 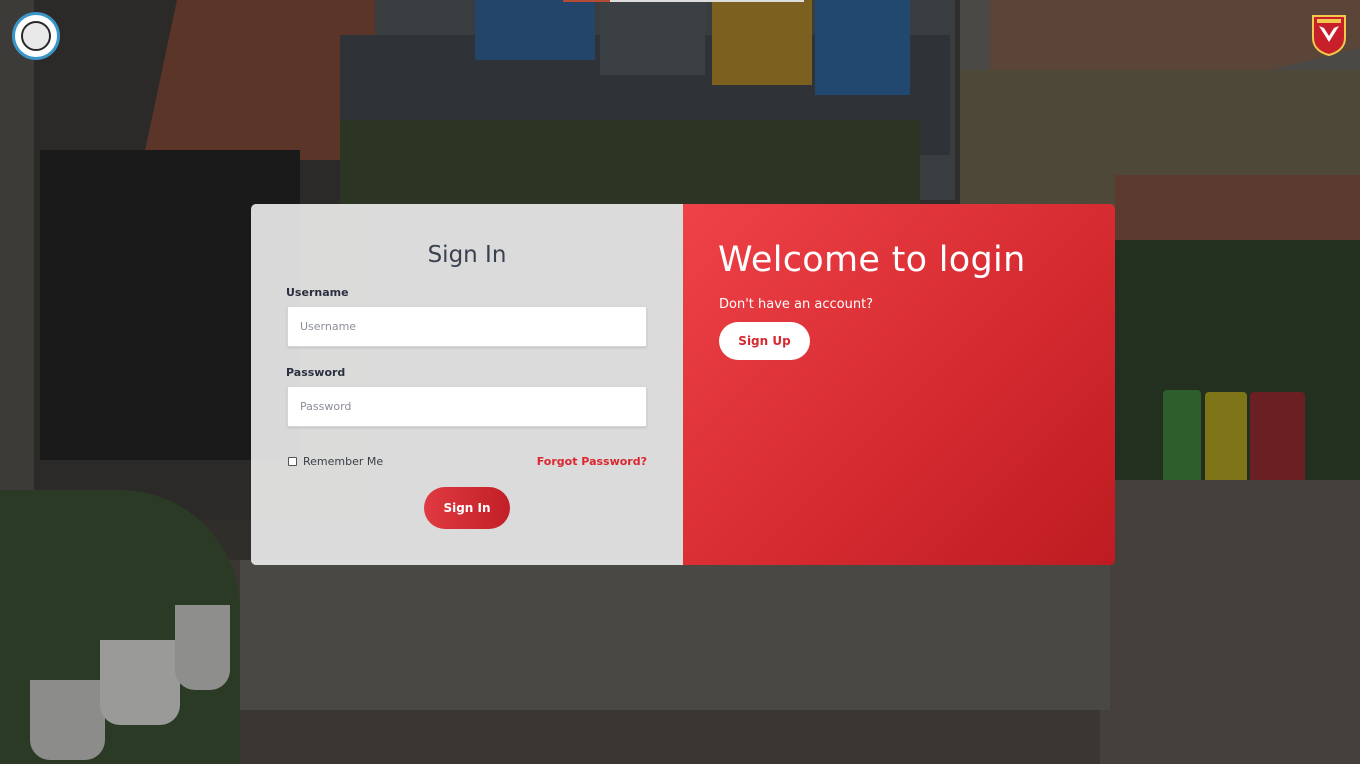 What do you see at coordinates (764, 341) in the screenshot?
I see `signup-button: Sign Up` at bounding box center [764, 341].